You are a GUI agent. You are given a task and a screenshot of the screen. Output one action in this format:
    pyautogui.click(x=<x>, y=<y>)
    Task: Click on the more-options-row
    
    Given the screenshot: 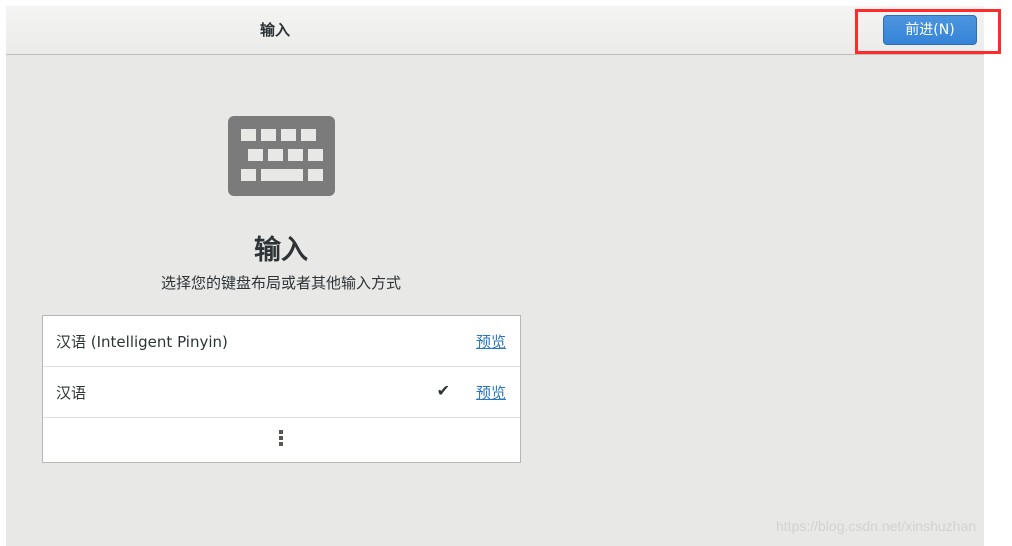 What is the action you would take?
    pyautogui.click(x=281, y=440)
    